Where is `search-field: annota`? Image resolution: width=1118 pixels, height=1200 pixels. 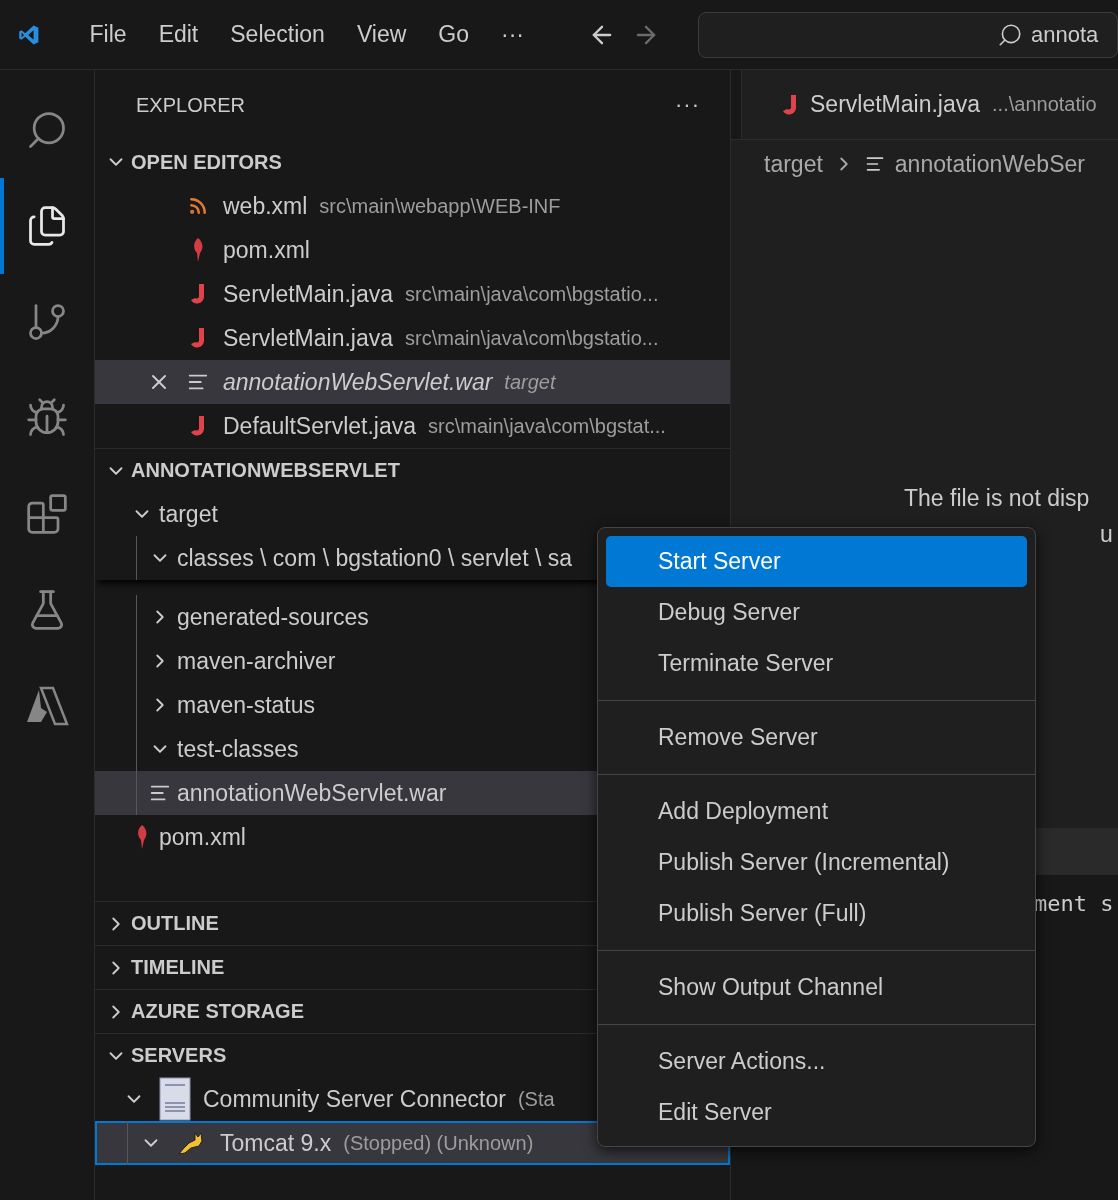
search-field: annota is located at coordinates (908, 34).